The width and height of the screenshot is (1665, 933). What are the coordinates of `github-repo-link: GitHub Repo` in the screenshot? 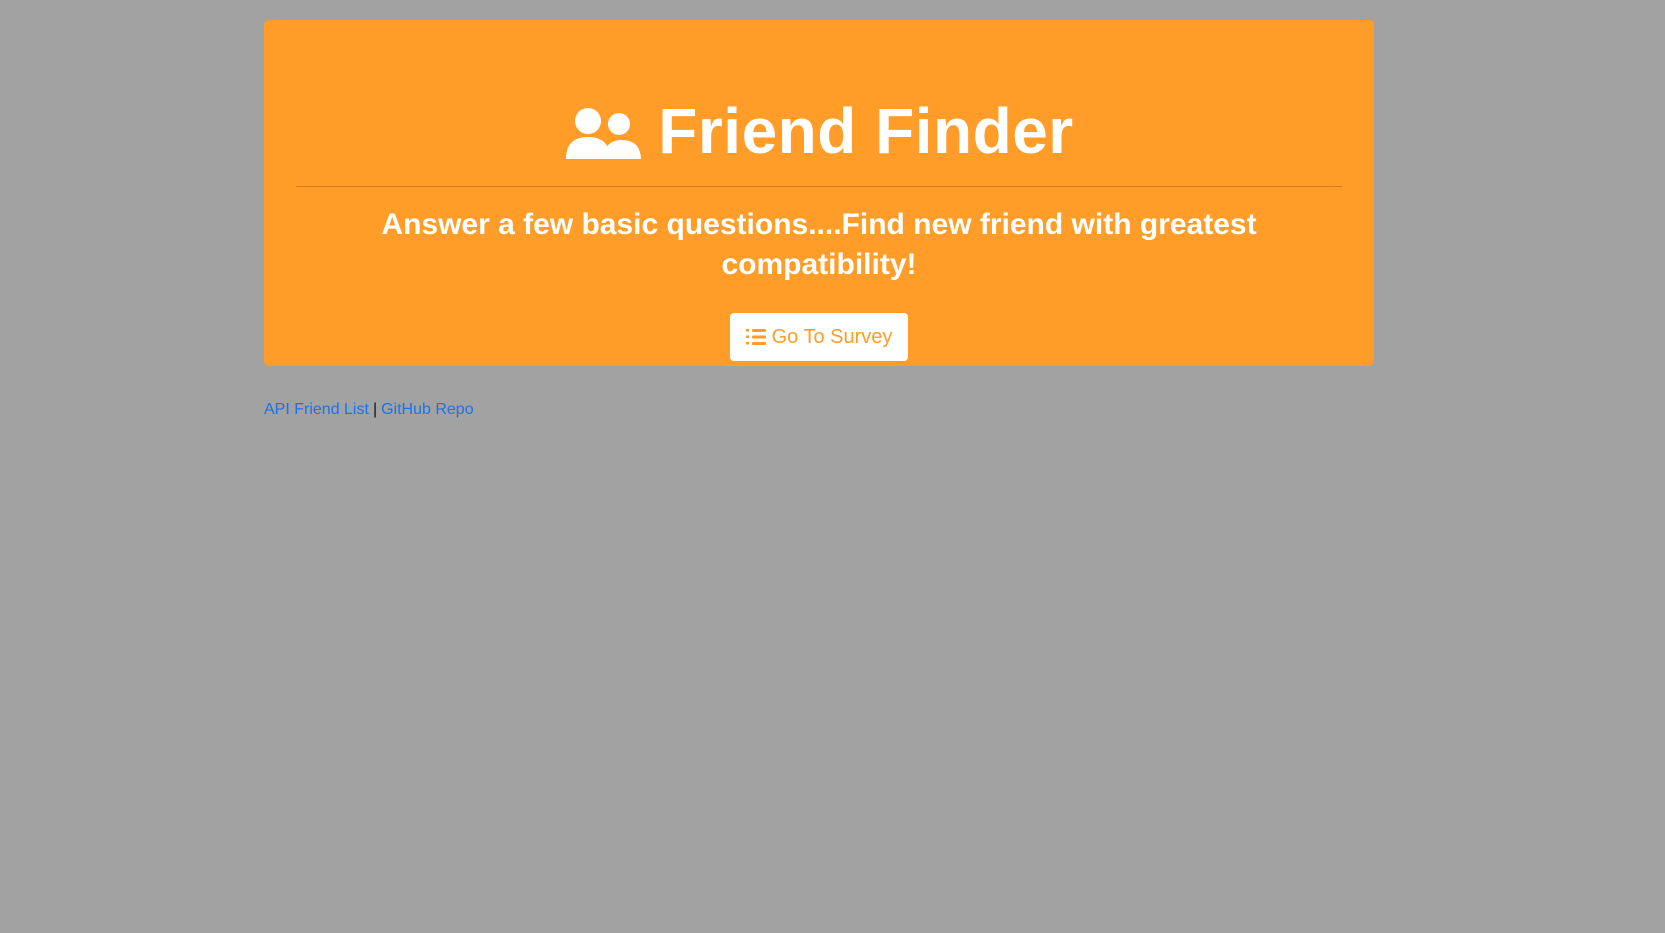 It's located at (427, 409).